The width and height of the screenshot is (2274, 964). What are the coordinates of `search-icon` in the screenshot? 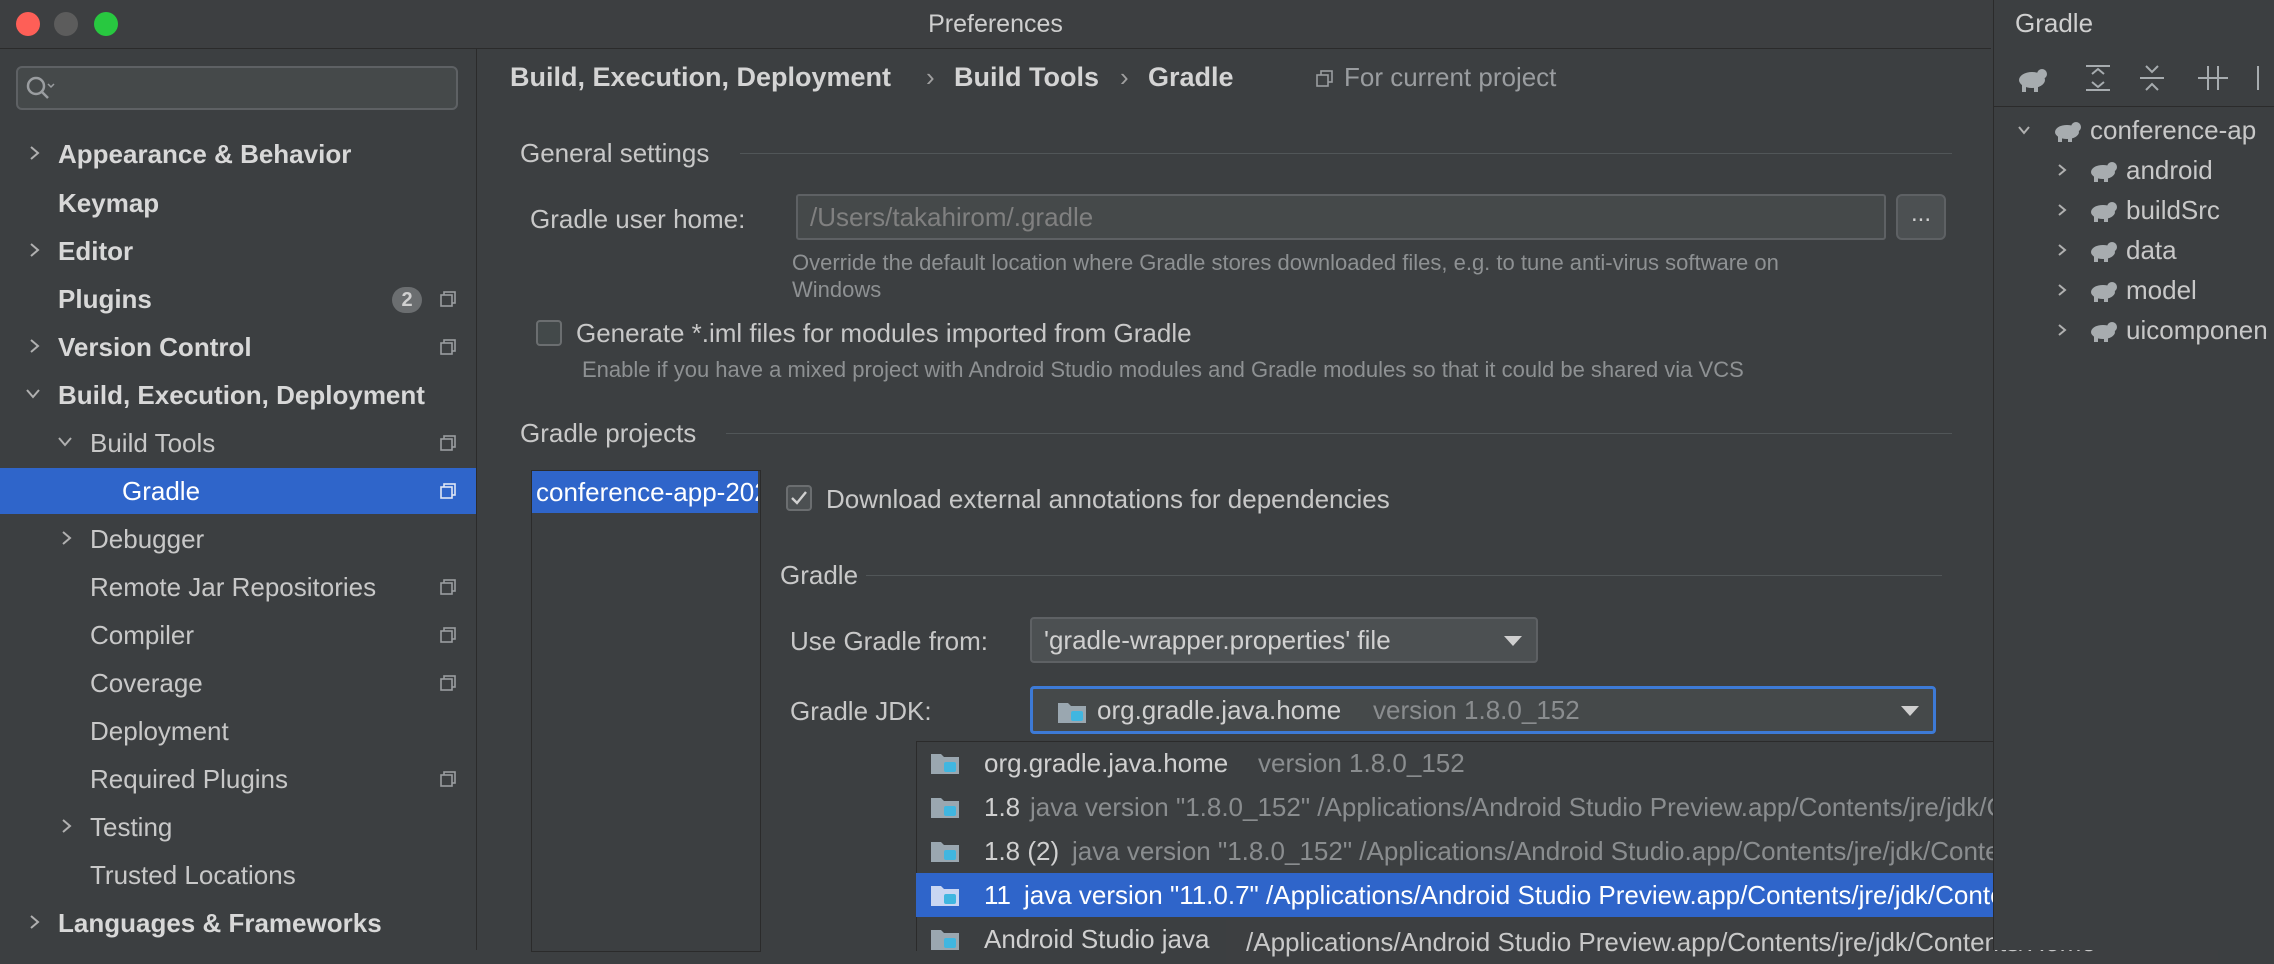 It's located at (40, 87).